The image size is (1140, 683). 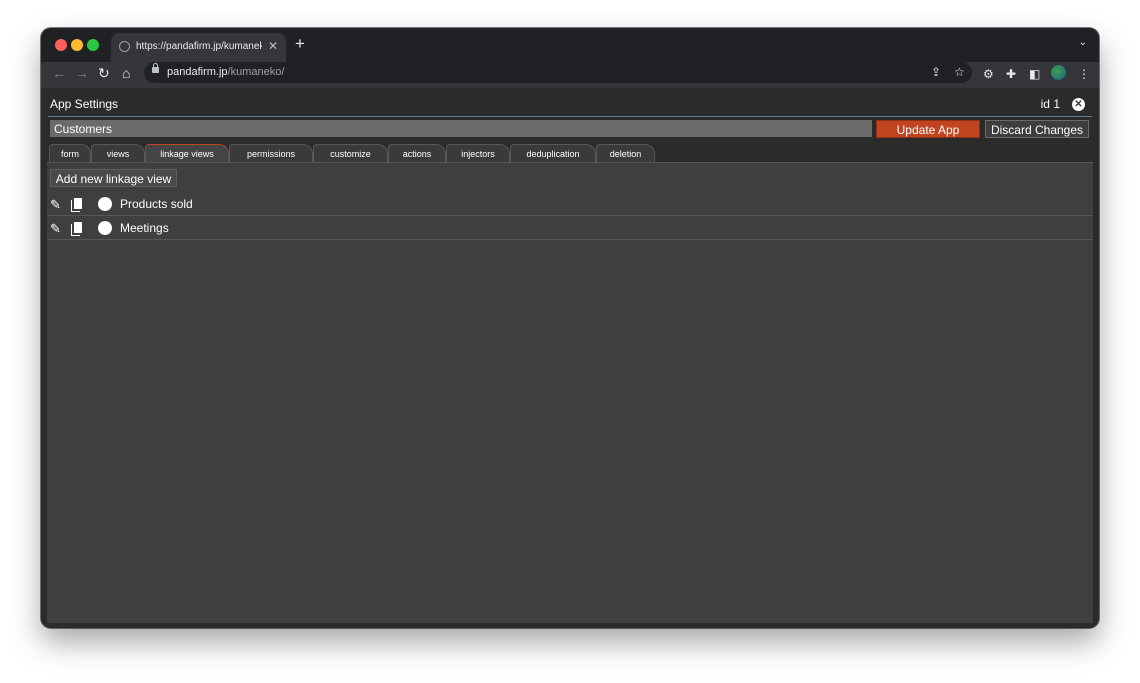 What do you see at coordinates (928, 129) in the screenshot?
I see `update-app-button: Update App` at bounding box center [928, 129].